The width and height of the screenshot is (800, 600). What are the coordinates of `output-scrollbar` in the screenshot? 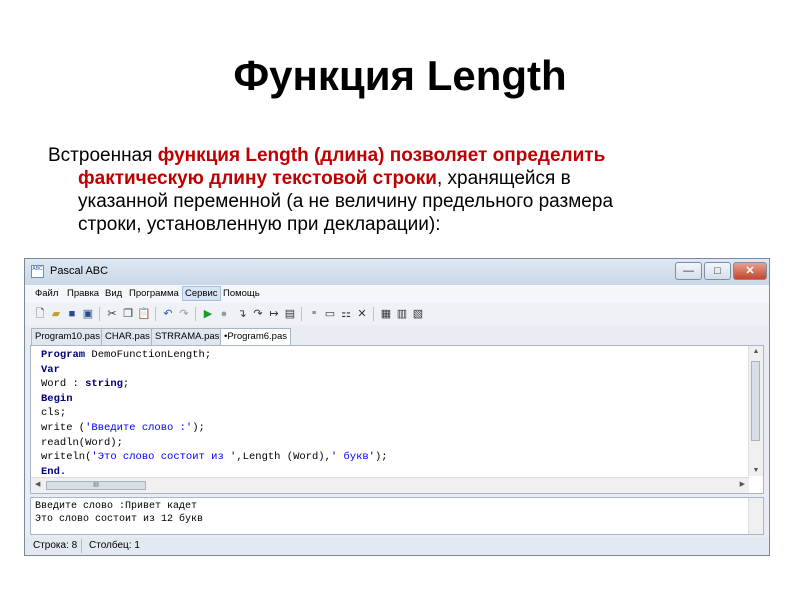 It's located at (755, 516).